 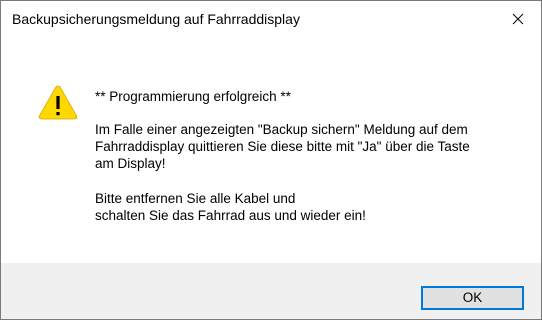 I want to click on message-heading: ** Programmierung erfolgreich **, so click(x=193, y=96).